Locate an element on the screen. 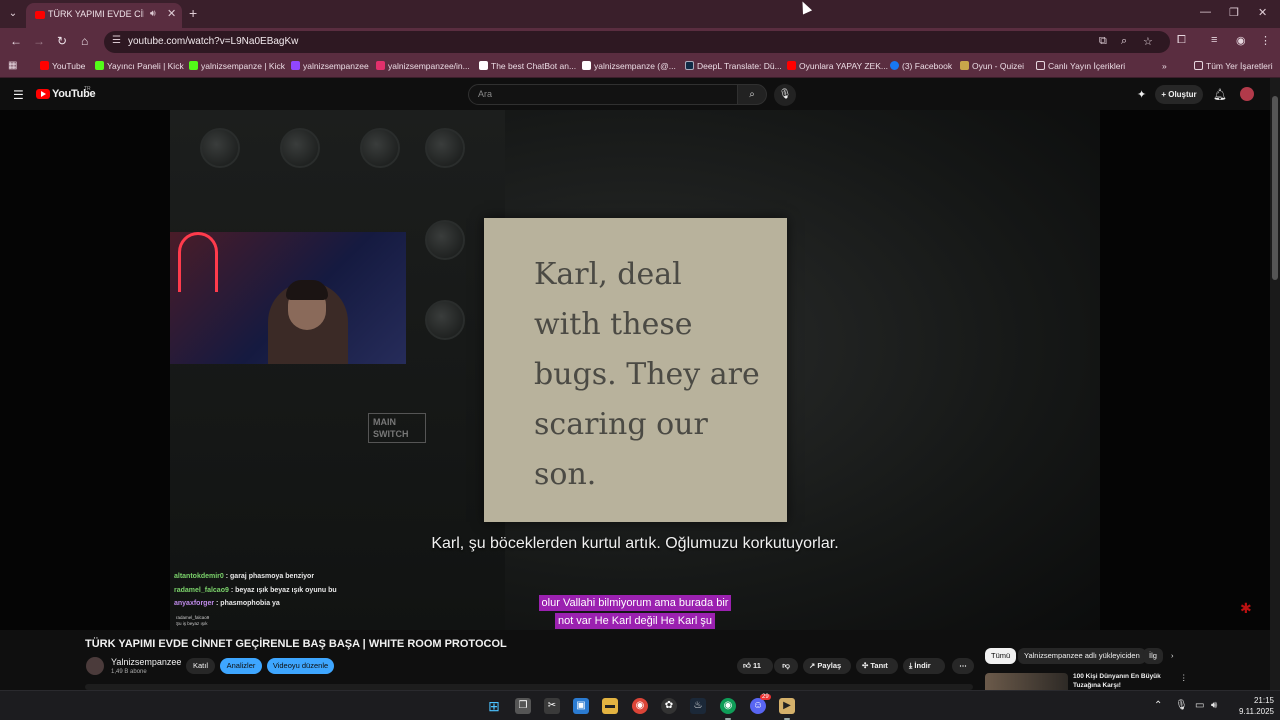 This screenshot has width=1280, height=720. related-more-icon: ⋮ is located at coordinates (1184, 678).